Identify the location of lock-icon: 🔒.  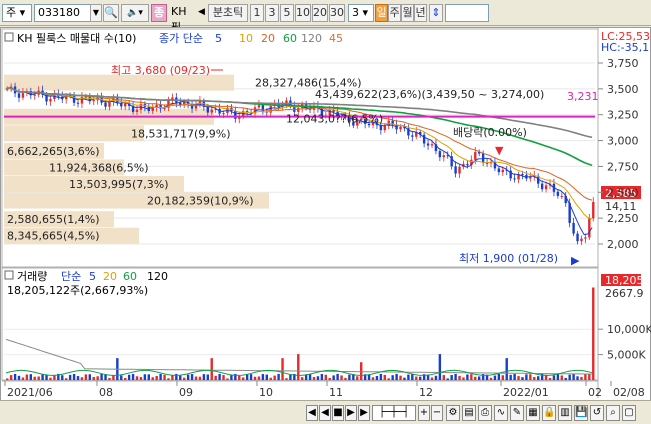
(549, 413).